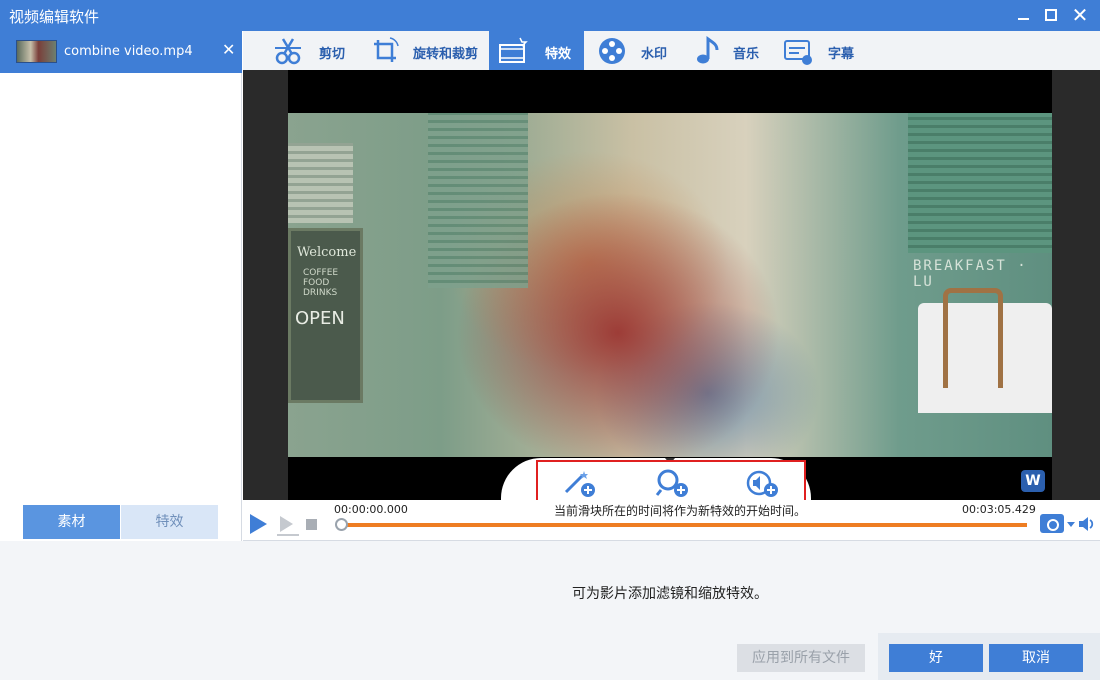  I want to click on apply-to-all-button: 应用到所有文件, so click(801, 658).